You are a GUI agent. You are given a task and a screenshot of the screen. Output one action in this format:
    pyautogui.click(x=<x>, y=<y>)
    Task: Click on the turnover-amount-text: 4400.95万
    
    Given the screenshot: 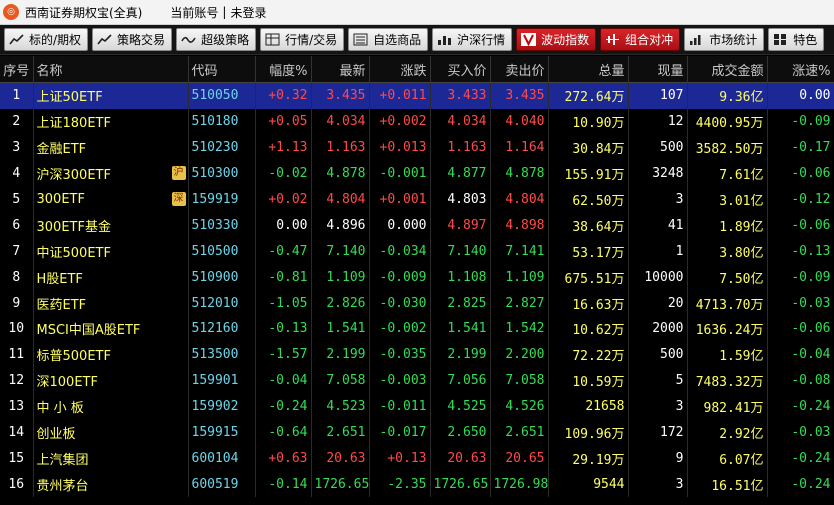 What is the action you would take?
    pyautogui.click(x=729, y=124)
    